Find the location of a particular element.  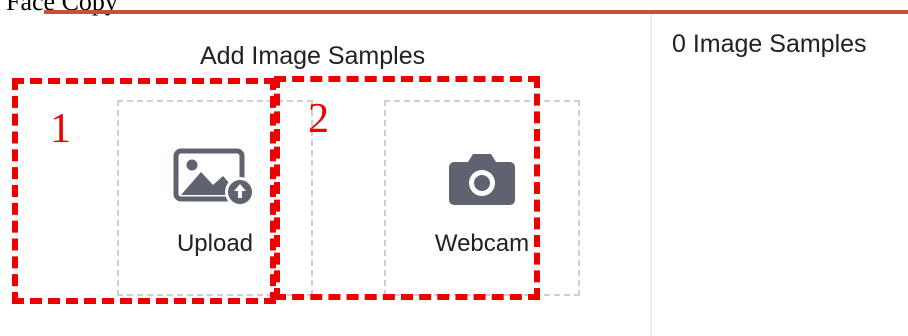

webcam-button: Webcam is located at coordinates (482, 198).